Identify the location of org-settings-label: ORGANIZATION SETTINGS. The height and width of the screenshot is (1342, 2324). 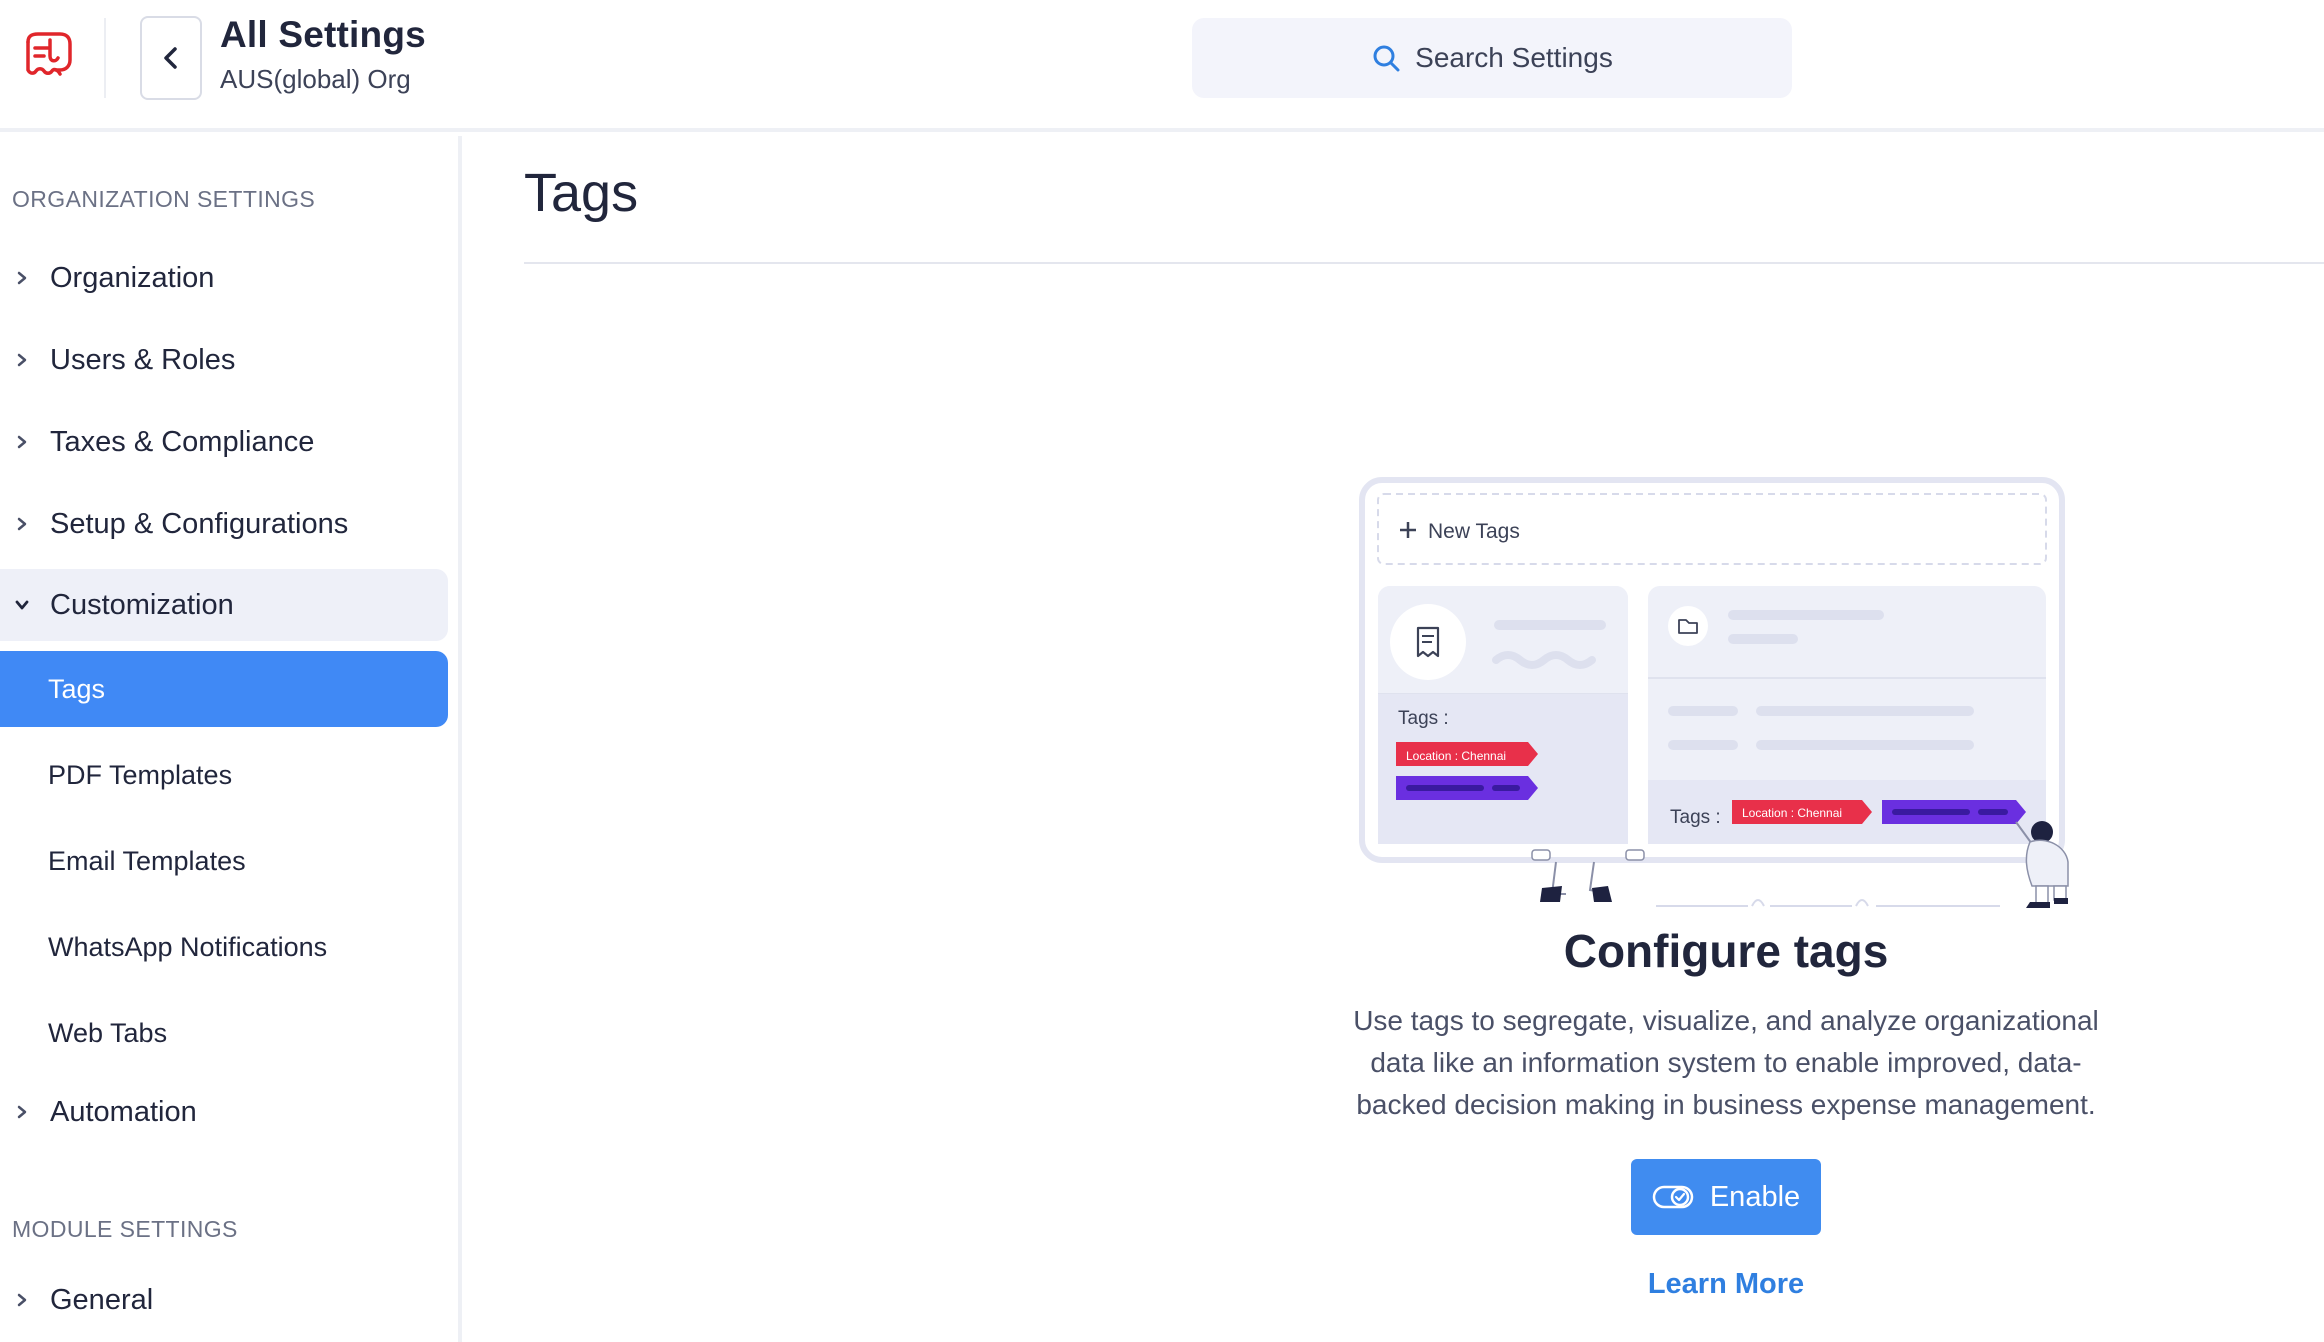
(164, 199).